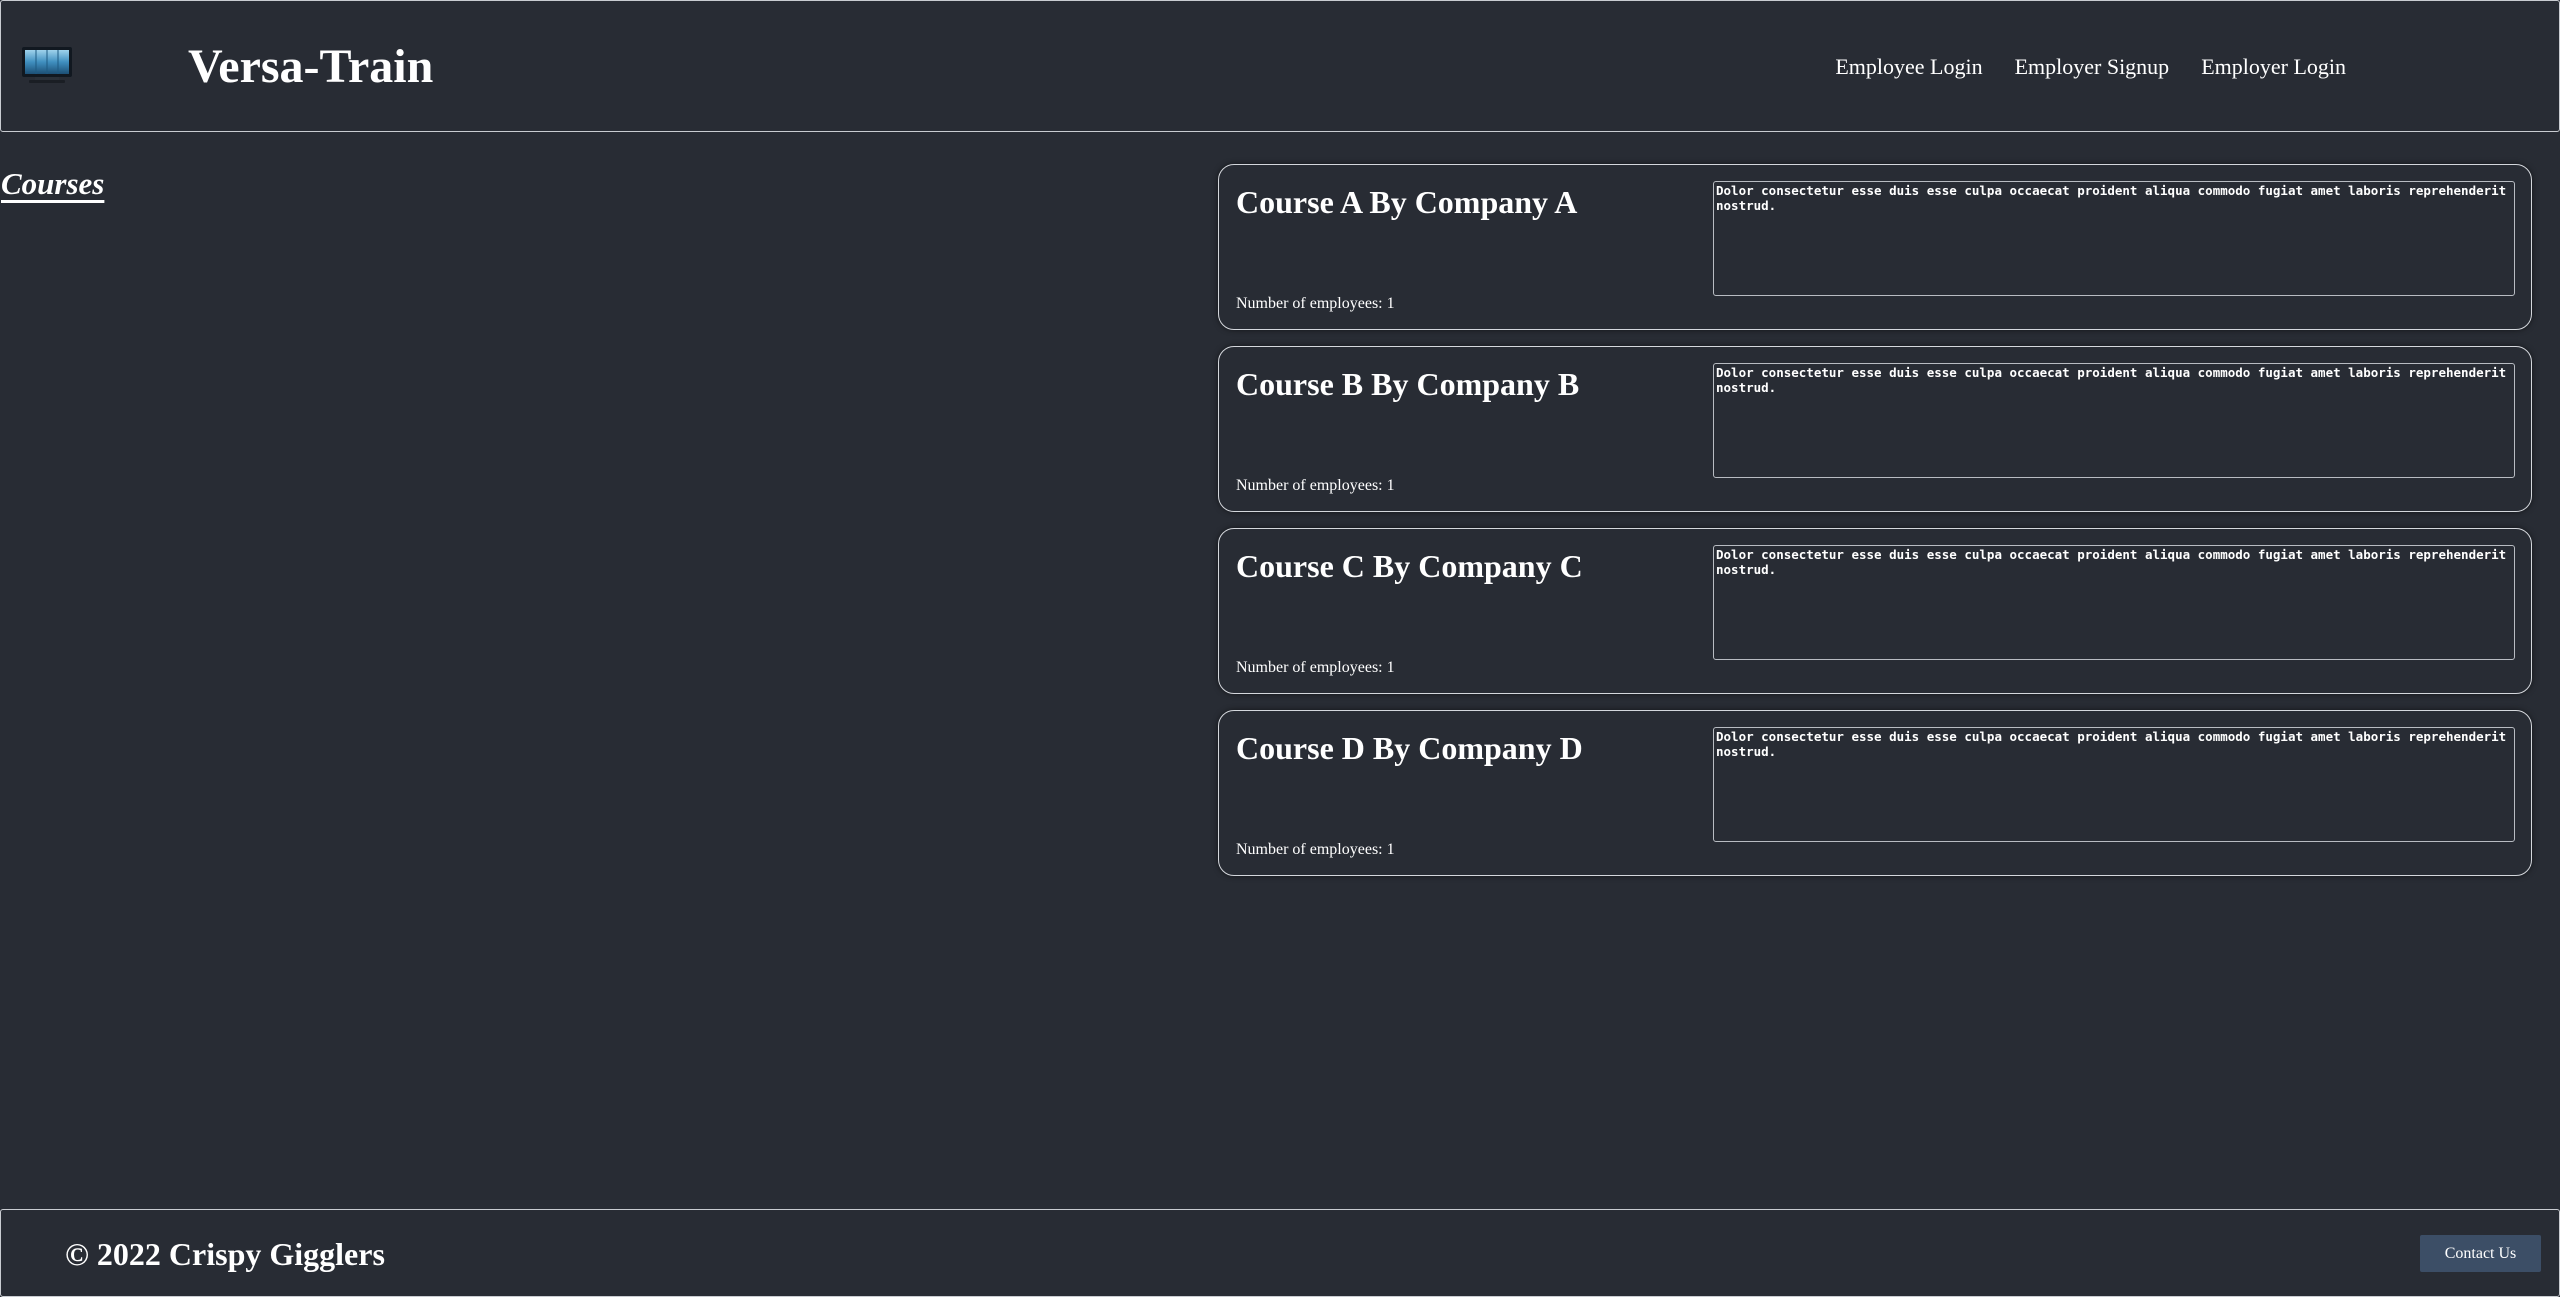 The image size is (2560, 1297). What do you see at coordinates (1280, 1253) in the screenshot?
I see `site-footer: © 2022 Crispy Gigglers Contact Us` at bounding box center [1280, 1253].